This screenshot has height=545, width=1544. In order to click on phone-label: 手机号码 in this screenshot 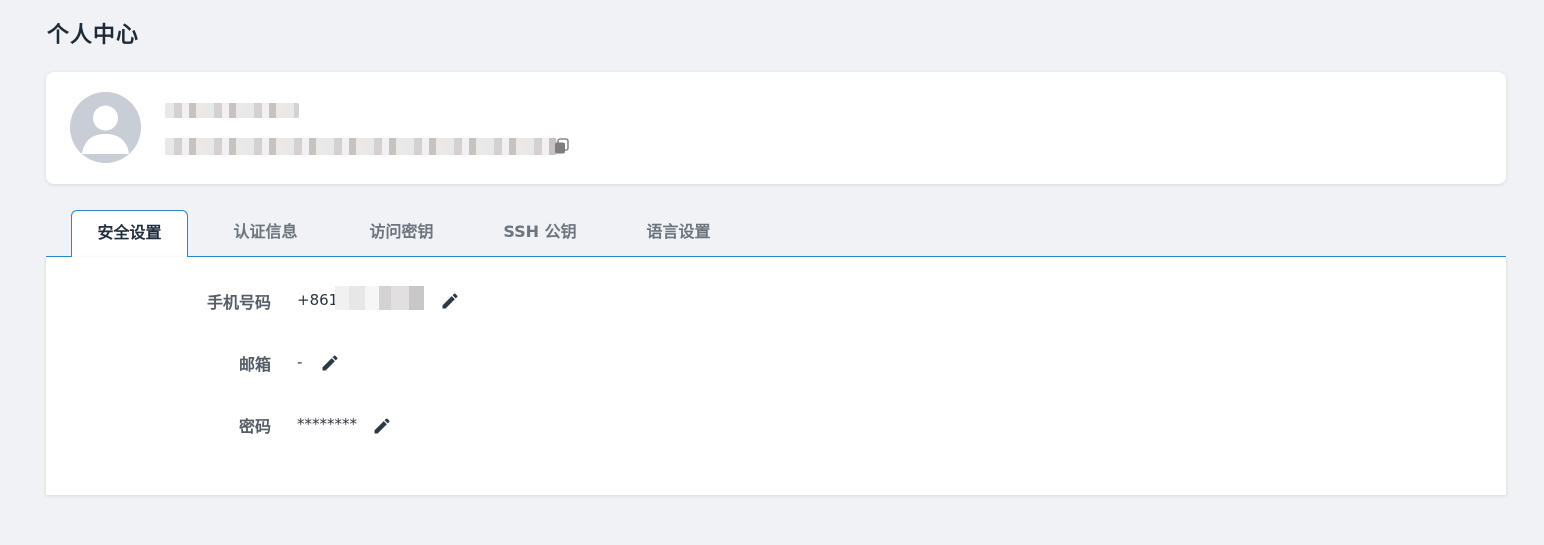, I will do `click(238, 302)`.